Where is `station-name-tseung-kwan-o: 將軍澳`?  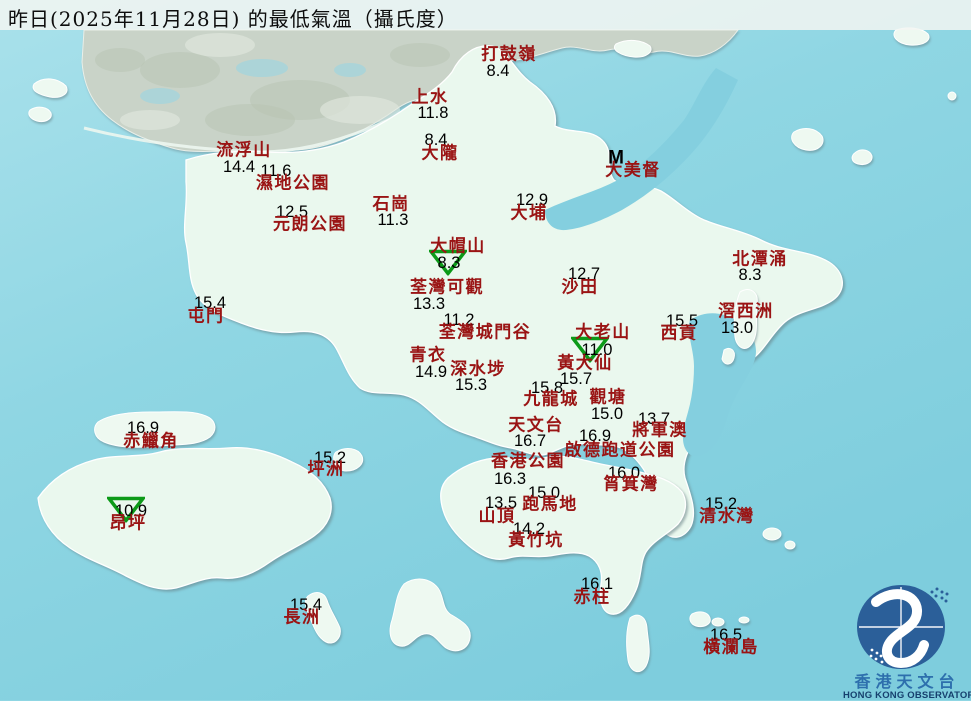
station-name-tseung-kwan-o: 將軍澳 is located at coordinates (660, 430).